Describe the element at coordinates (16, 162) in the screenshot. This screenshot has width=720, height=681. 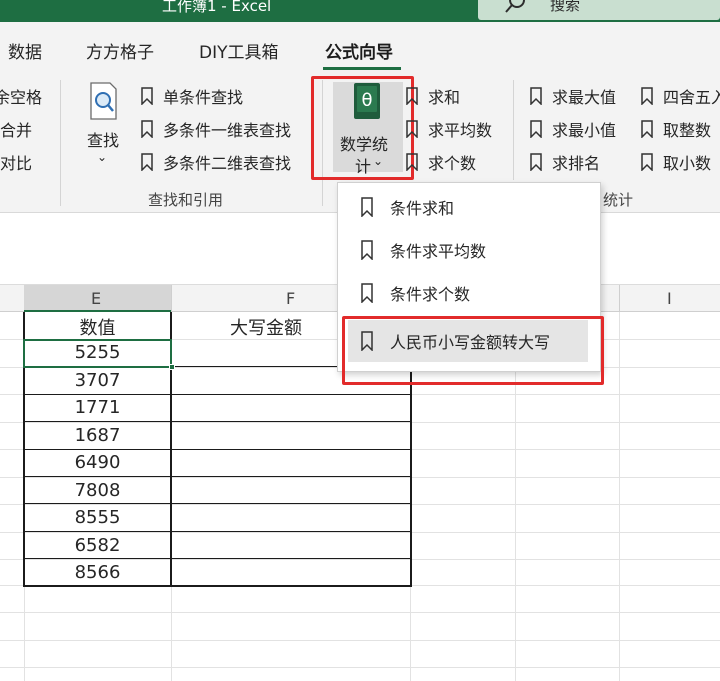
I see `ribbon-item-compare: 对比` at that location.